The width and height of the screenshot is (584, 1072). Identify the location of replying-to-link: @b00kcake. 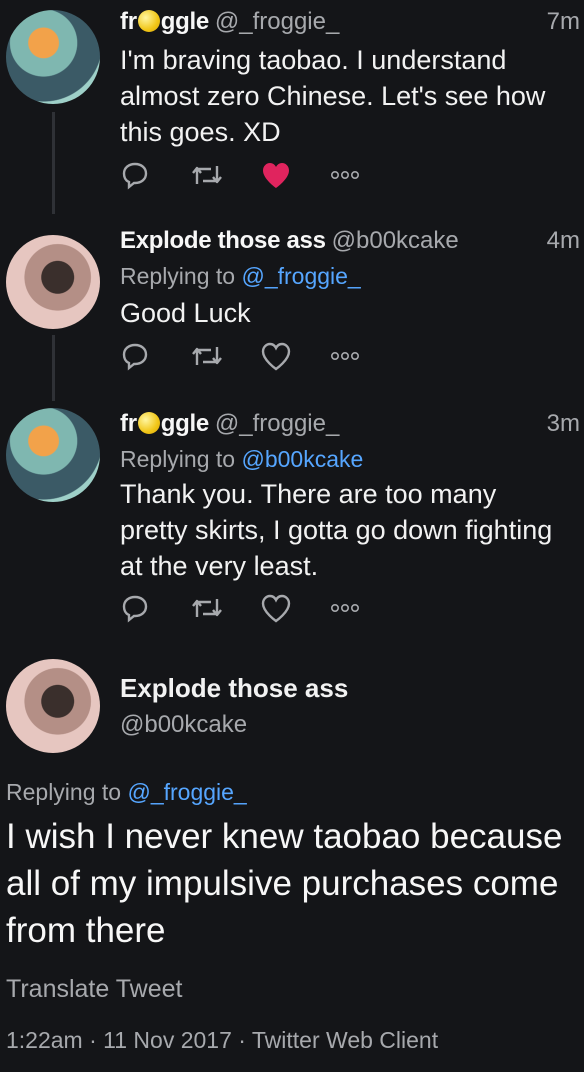
(302, 459).